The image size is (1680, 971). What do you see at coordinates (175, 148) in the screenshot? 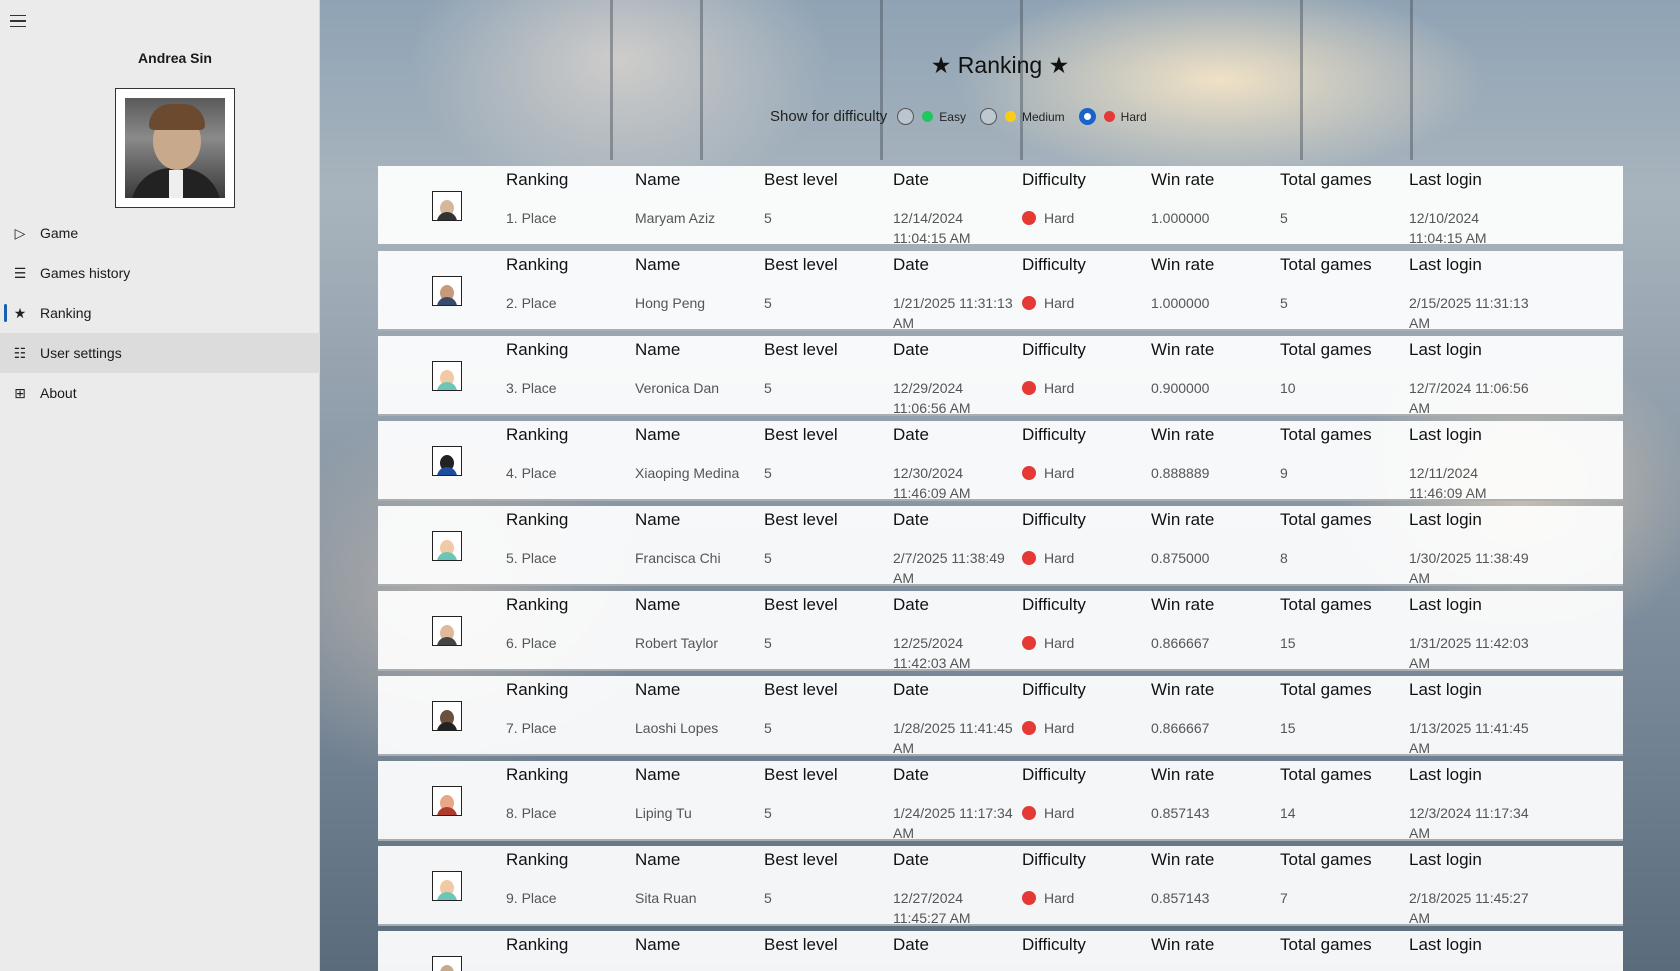
I see `user-avatar` at bounding box center [175, 148].